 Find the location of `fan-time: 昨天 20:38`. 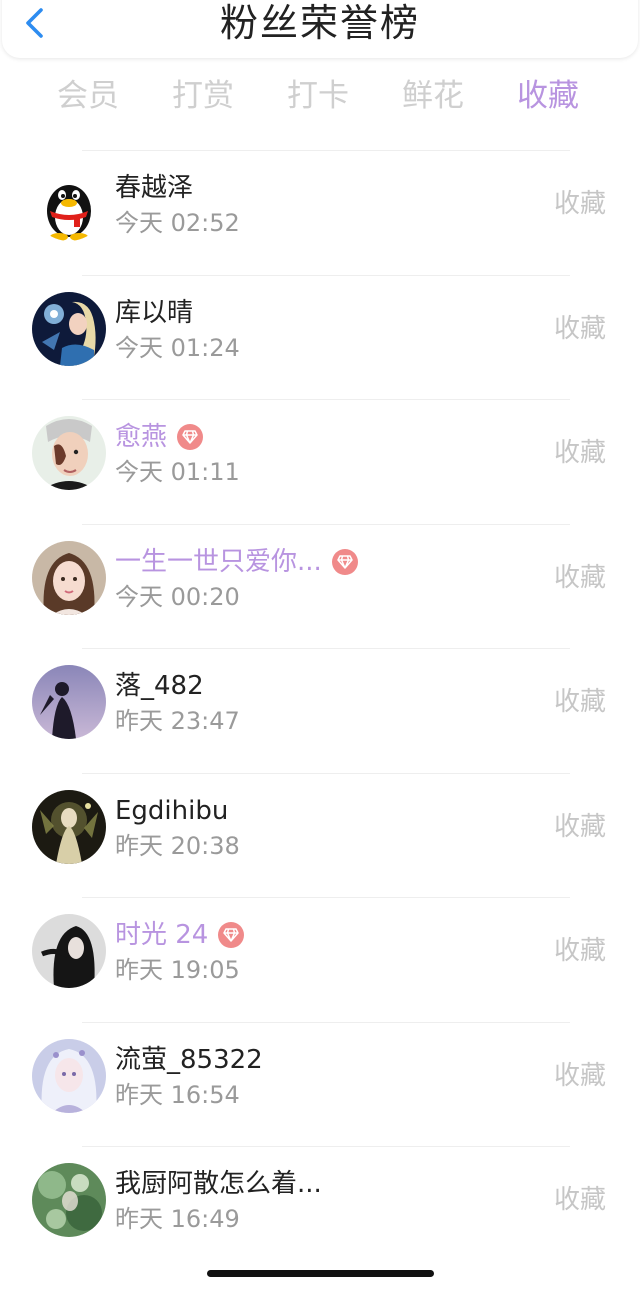

fan-time: 昨天 20:38 is located at coordinates (177, 845).